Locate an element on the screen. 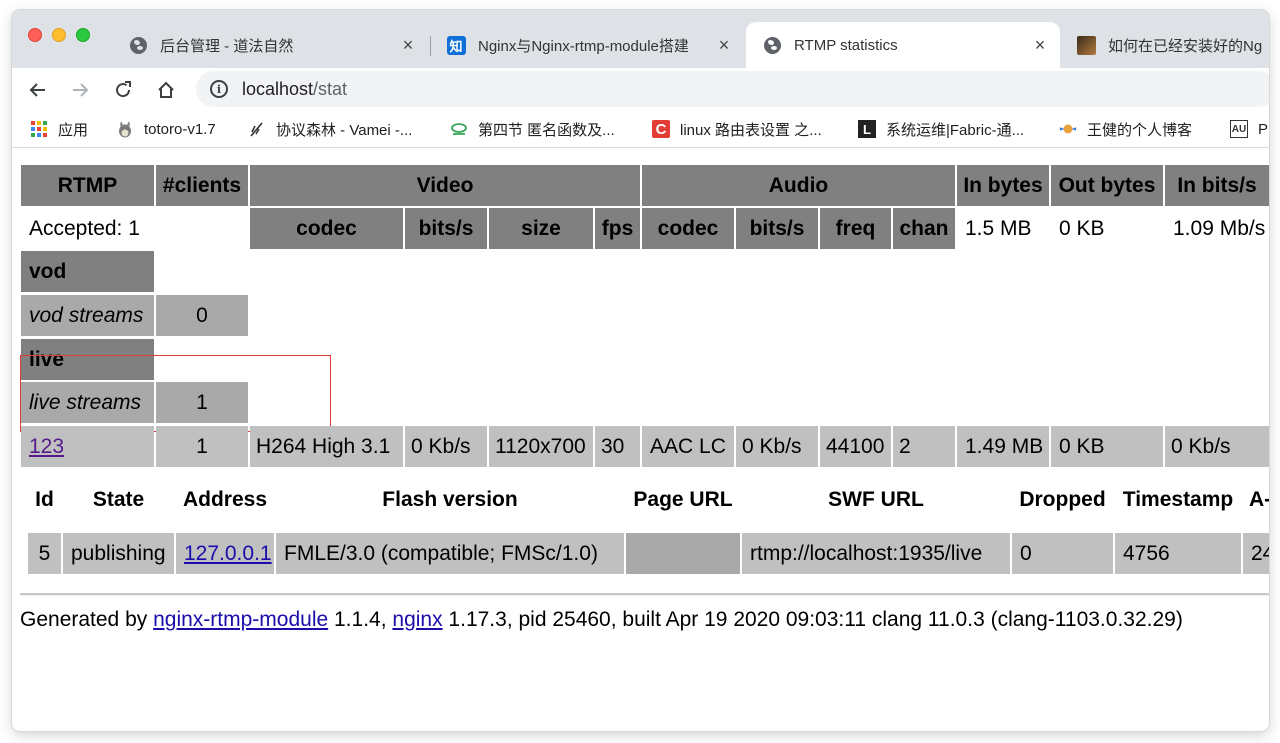 This screenshot has width=1280, height=743. client-state: publishing is located at coordinates (118, 553).